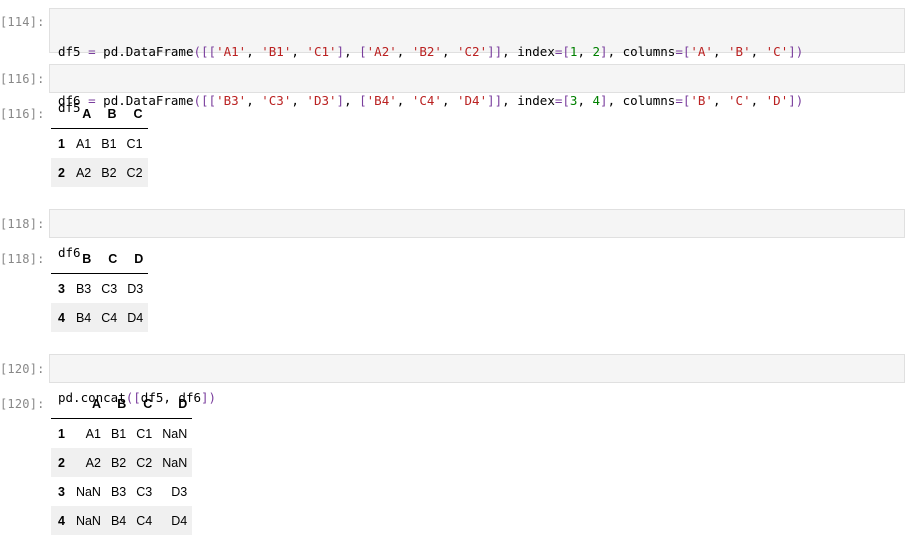  What do you see at coordinates (22, 22) in the screenshot?
I see `input-prompt: [114]:` at bounding box center [22, 22].